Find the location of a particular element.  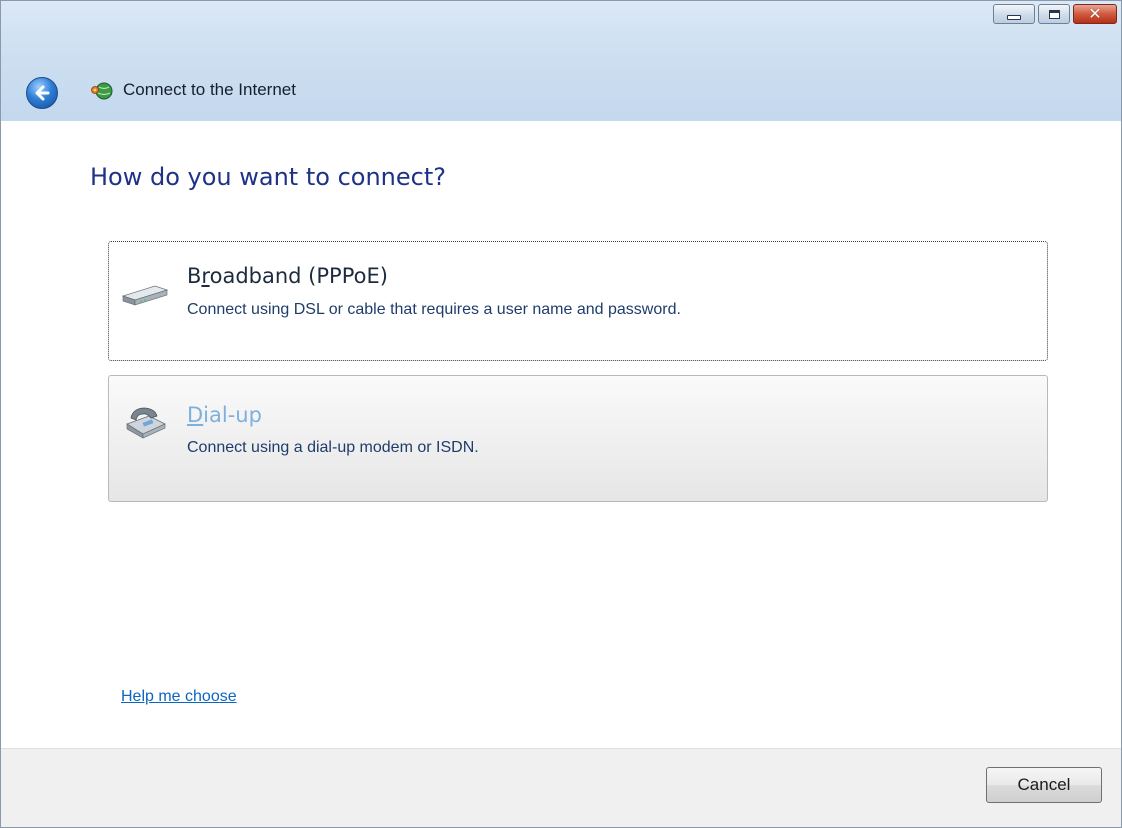

maximize-icon is located at coordinates (1054, 14).